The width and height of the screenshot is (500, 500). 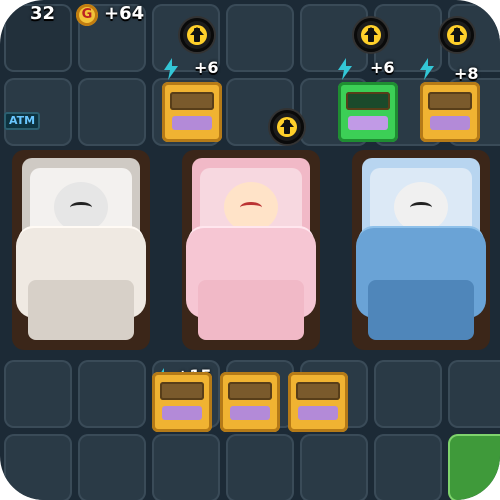 What do you see at coordinates (466, 73) in the screenshot?
I see `income-label: +8` at bounding box center [466, 73].